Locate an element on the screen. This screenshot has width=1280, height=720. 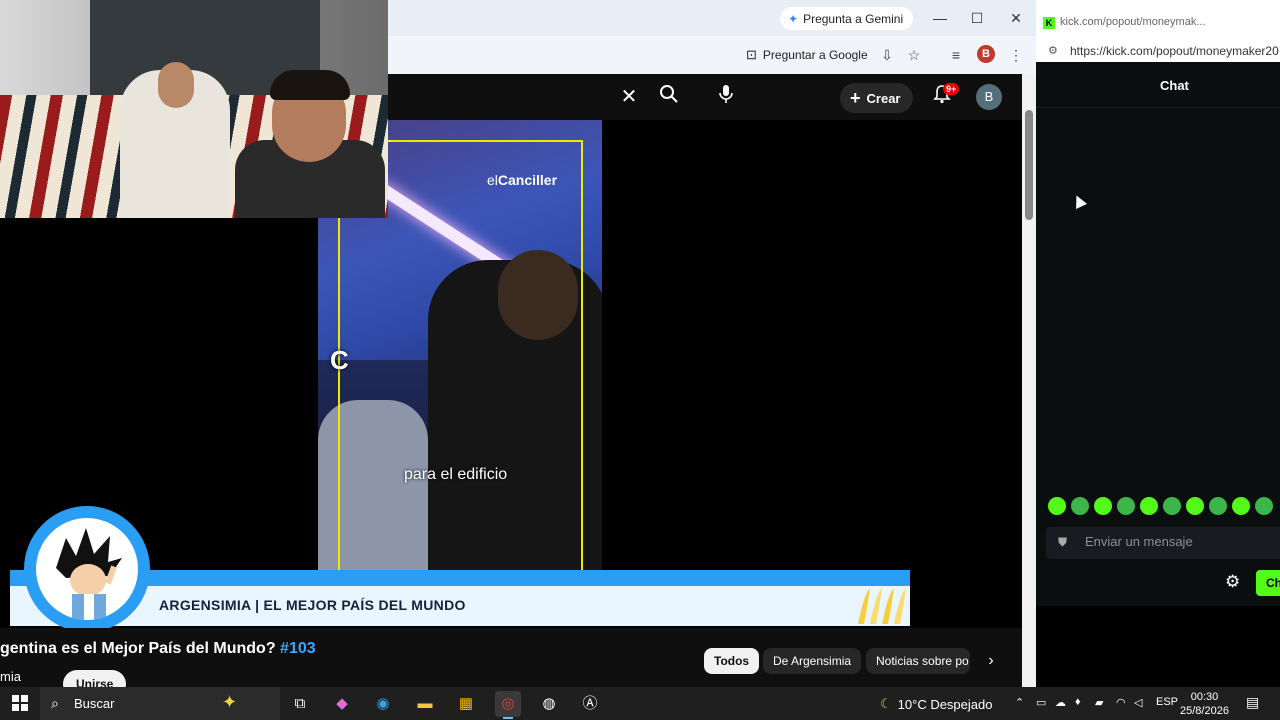
youtube-avatar: B is located at coordinates (989, 97).